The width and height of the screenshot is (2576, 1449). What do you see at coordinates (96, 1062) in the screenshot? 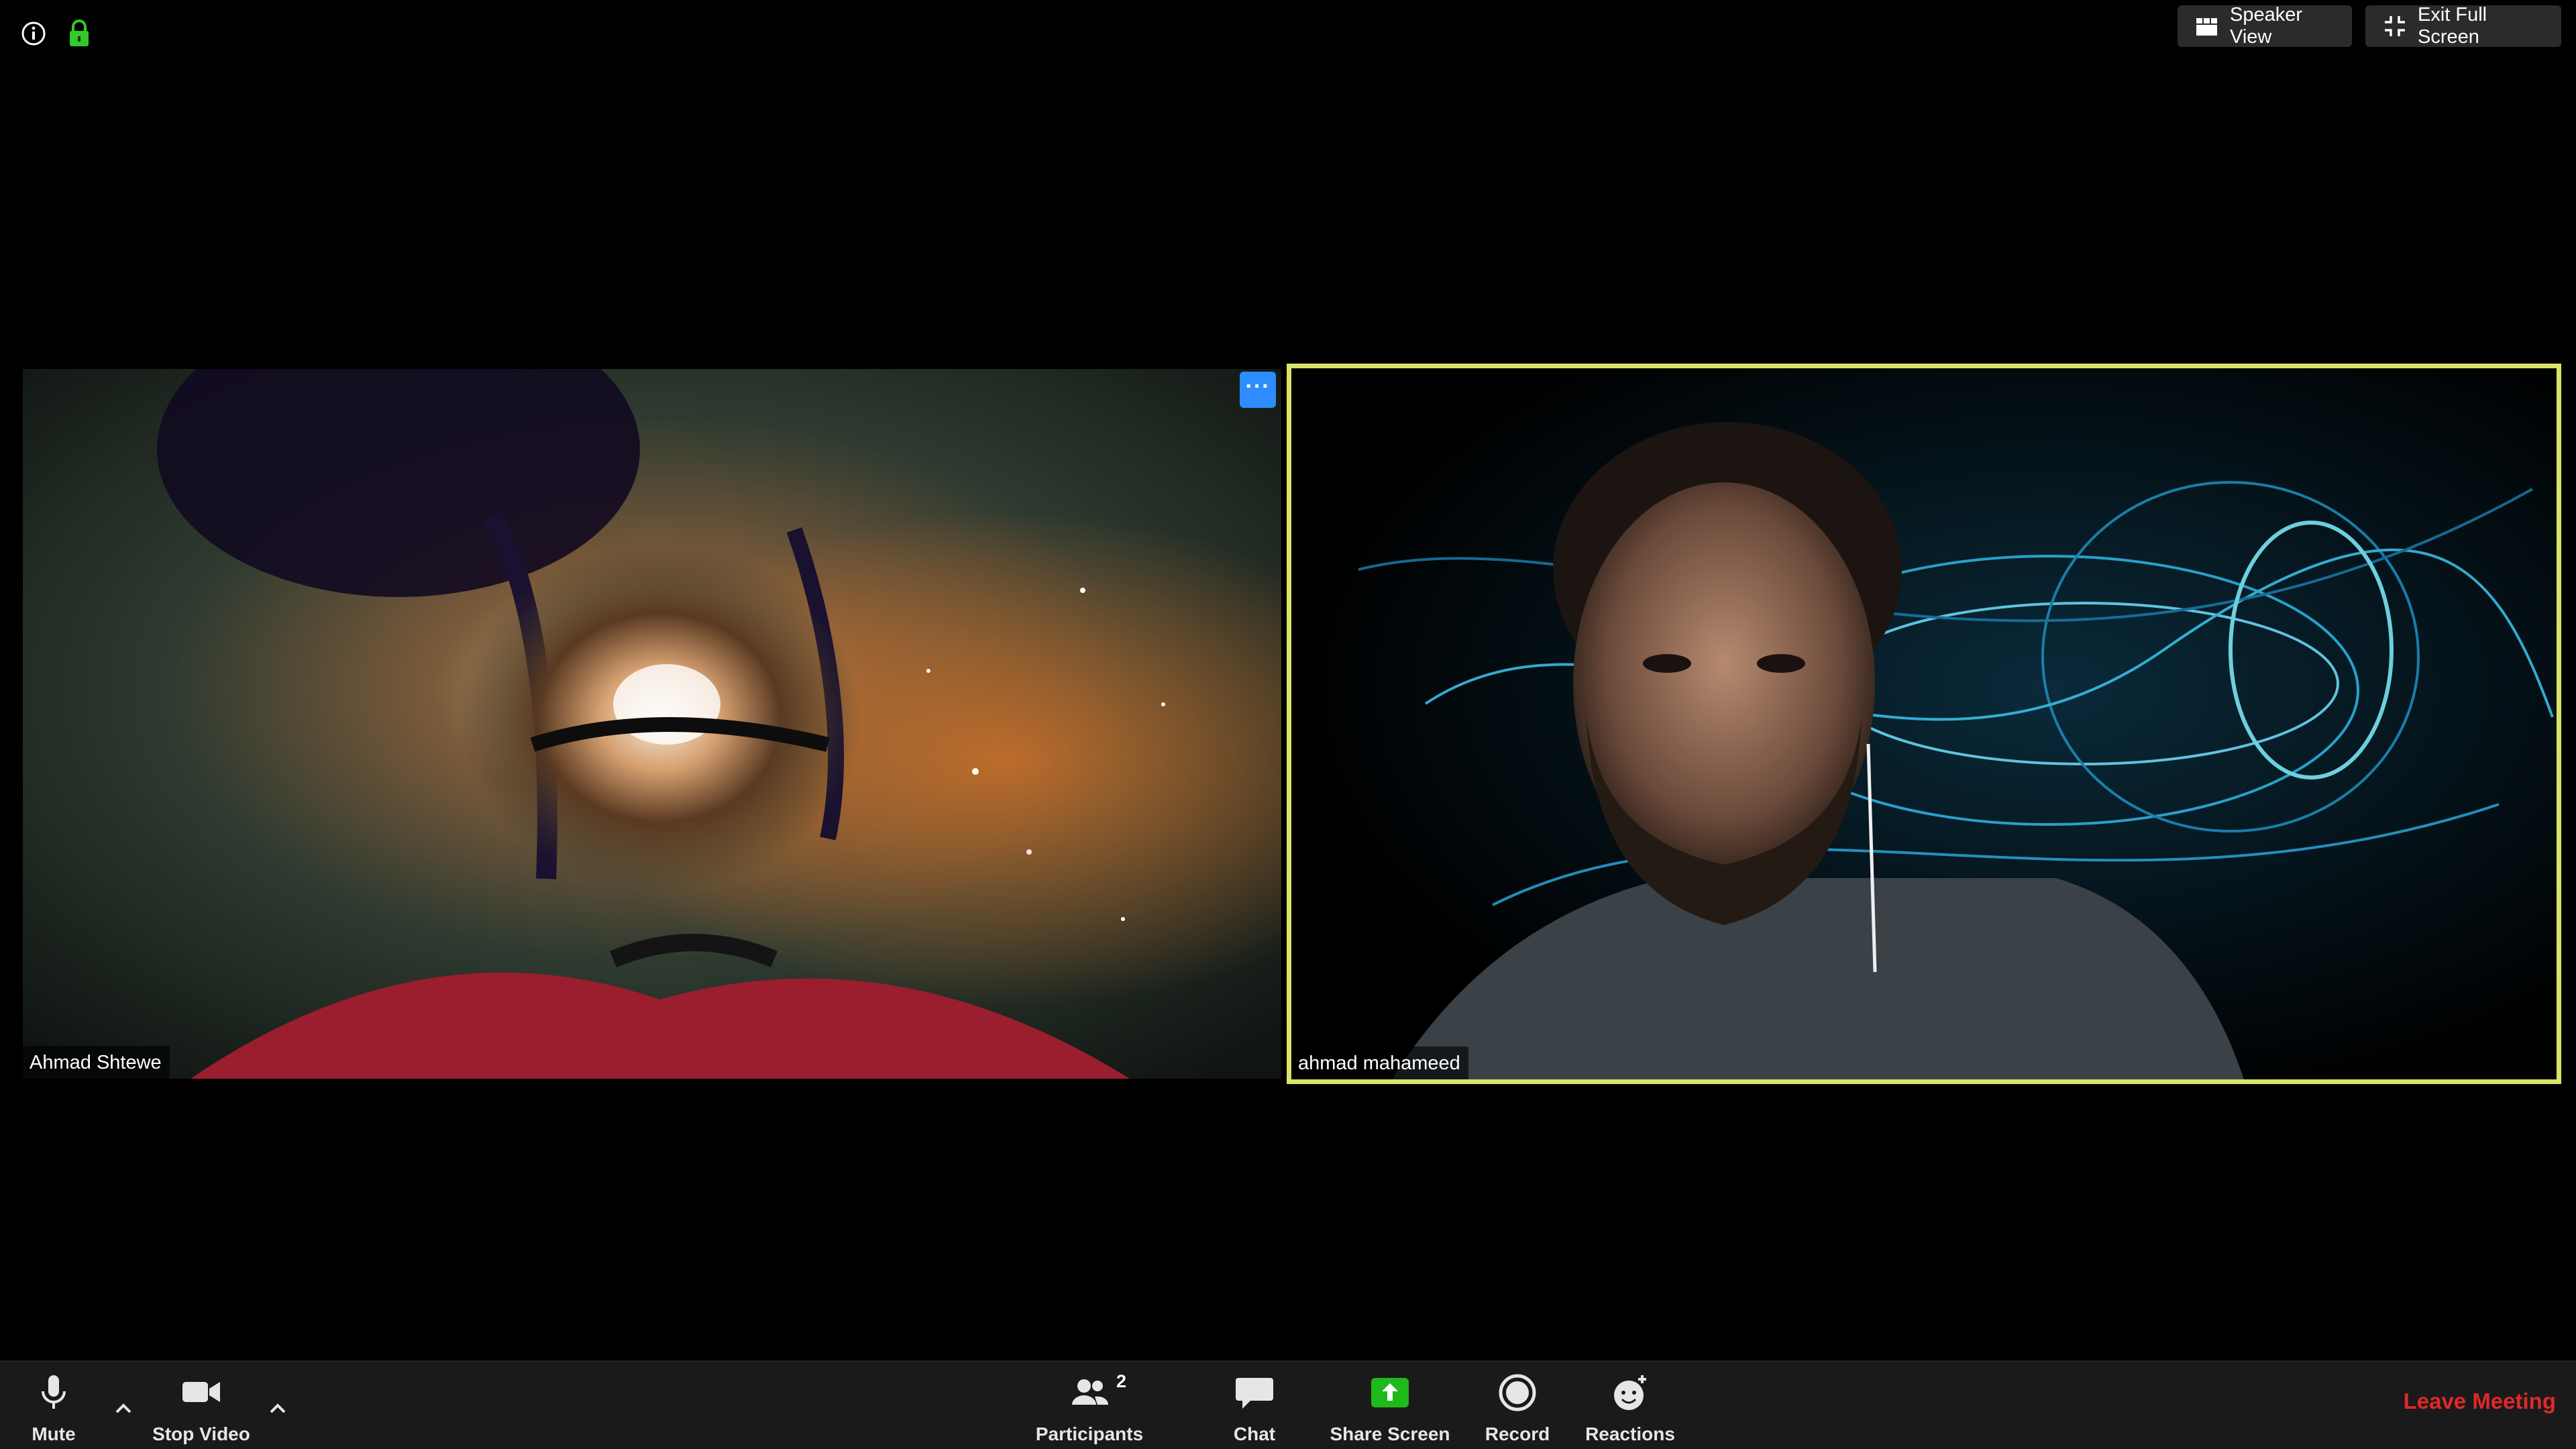
I see `participant-name-label: Ahmad Shtewe` at bounding box center [96, 1062].